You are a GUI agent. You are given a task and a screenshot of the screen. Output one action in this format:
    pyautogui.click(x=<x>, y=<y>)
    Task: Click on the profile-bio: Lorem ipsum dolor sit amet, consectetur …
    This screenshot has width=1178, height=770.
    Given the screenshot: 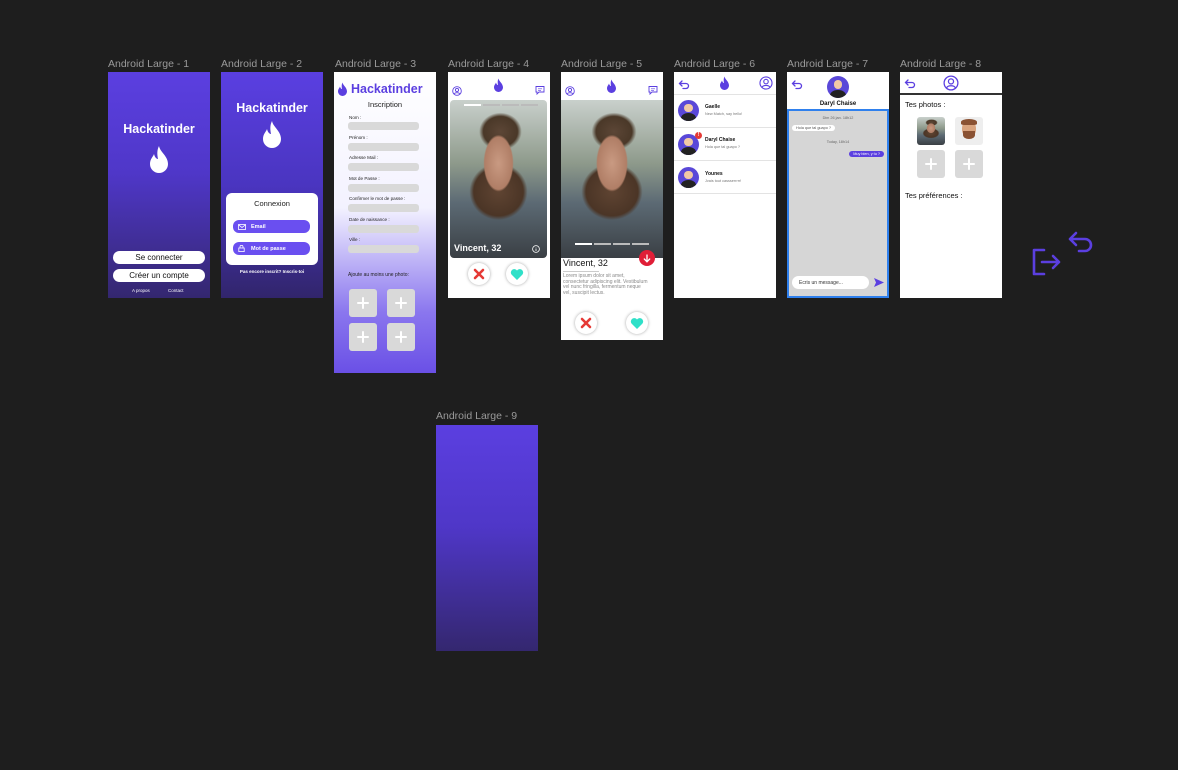 What is the action you would take?
    pyautogui.click(x=605, y=284)
    